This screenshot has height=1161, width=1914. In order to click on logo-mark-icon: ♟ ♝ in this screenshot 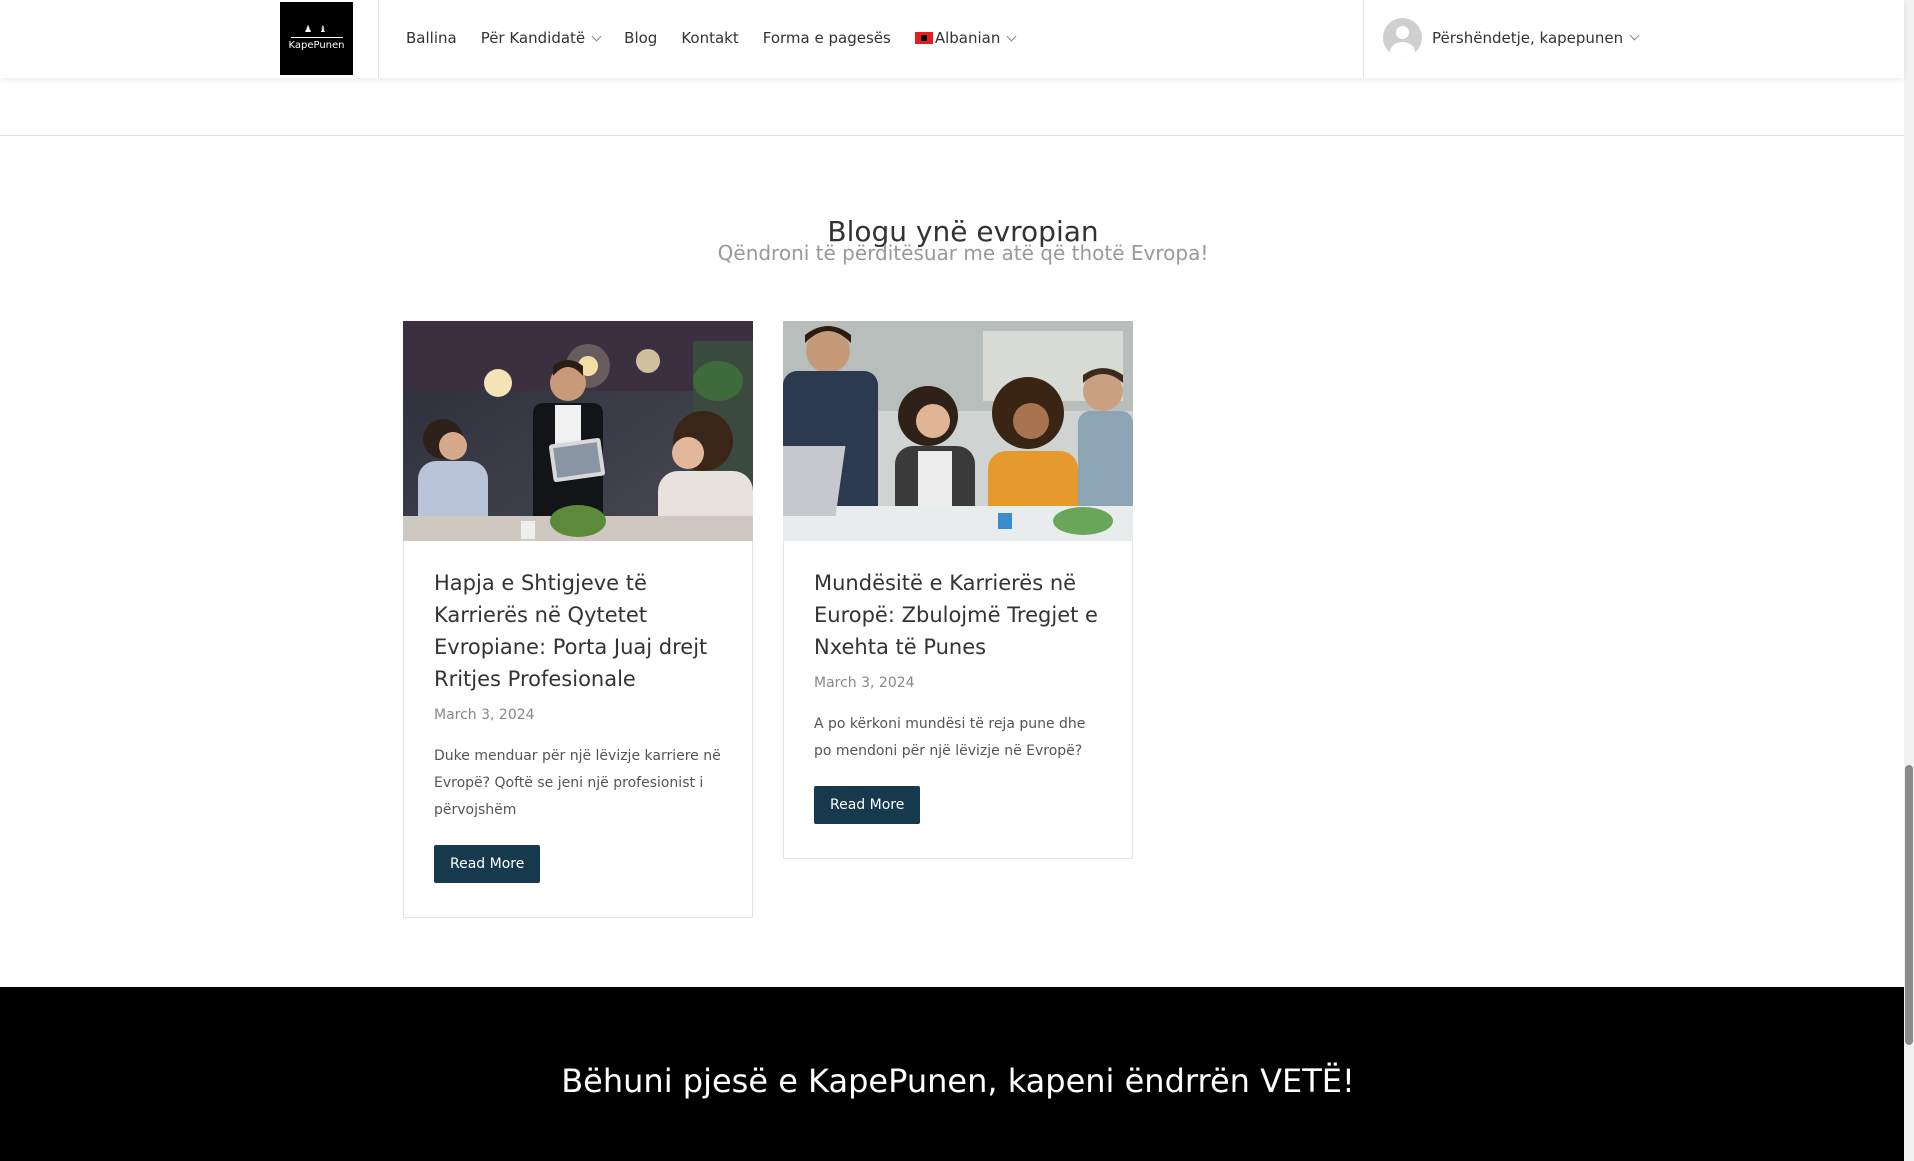, I will do `click(316, 30)`.